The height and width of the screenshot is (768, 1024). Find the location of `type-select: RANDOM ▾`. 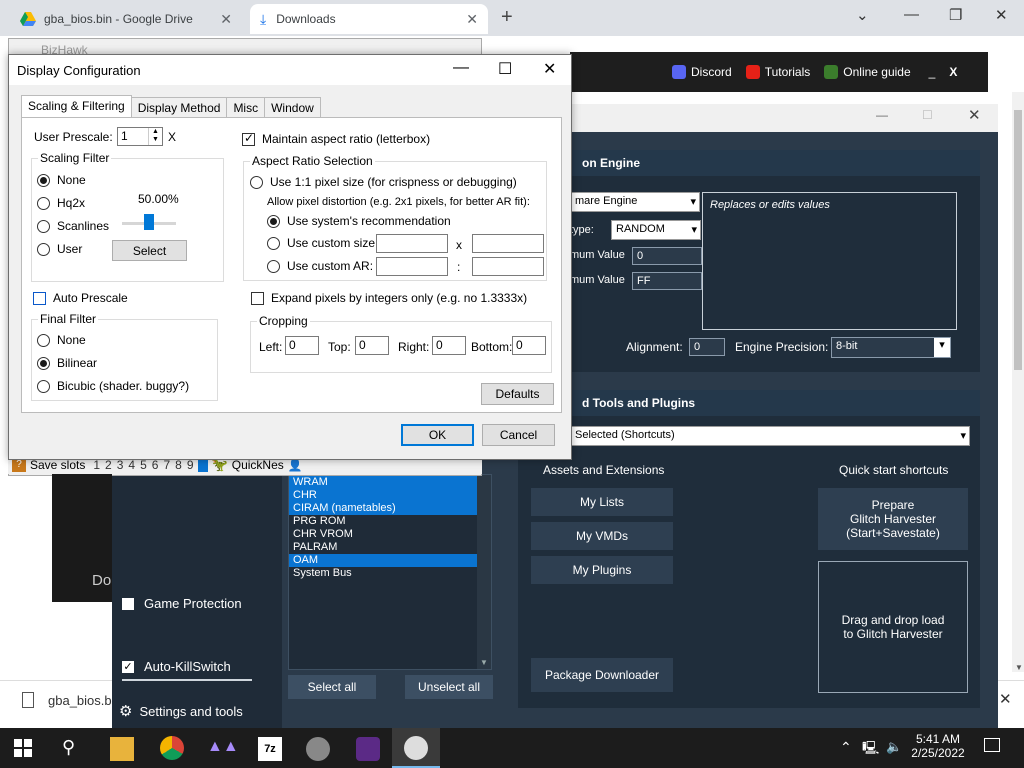

type-select: RANDOM ▾ is located at coordinates (656, 230).